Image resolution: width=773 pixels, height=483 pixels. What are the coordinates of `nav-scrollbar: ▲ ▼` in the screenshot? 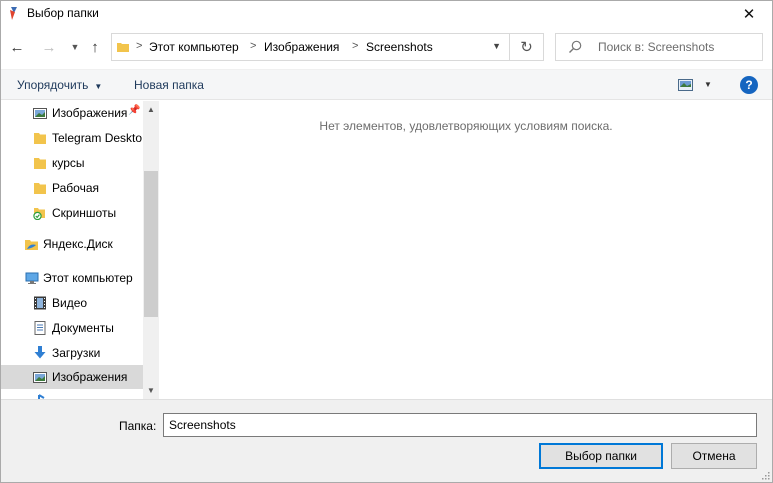 It's located at (151, 250).